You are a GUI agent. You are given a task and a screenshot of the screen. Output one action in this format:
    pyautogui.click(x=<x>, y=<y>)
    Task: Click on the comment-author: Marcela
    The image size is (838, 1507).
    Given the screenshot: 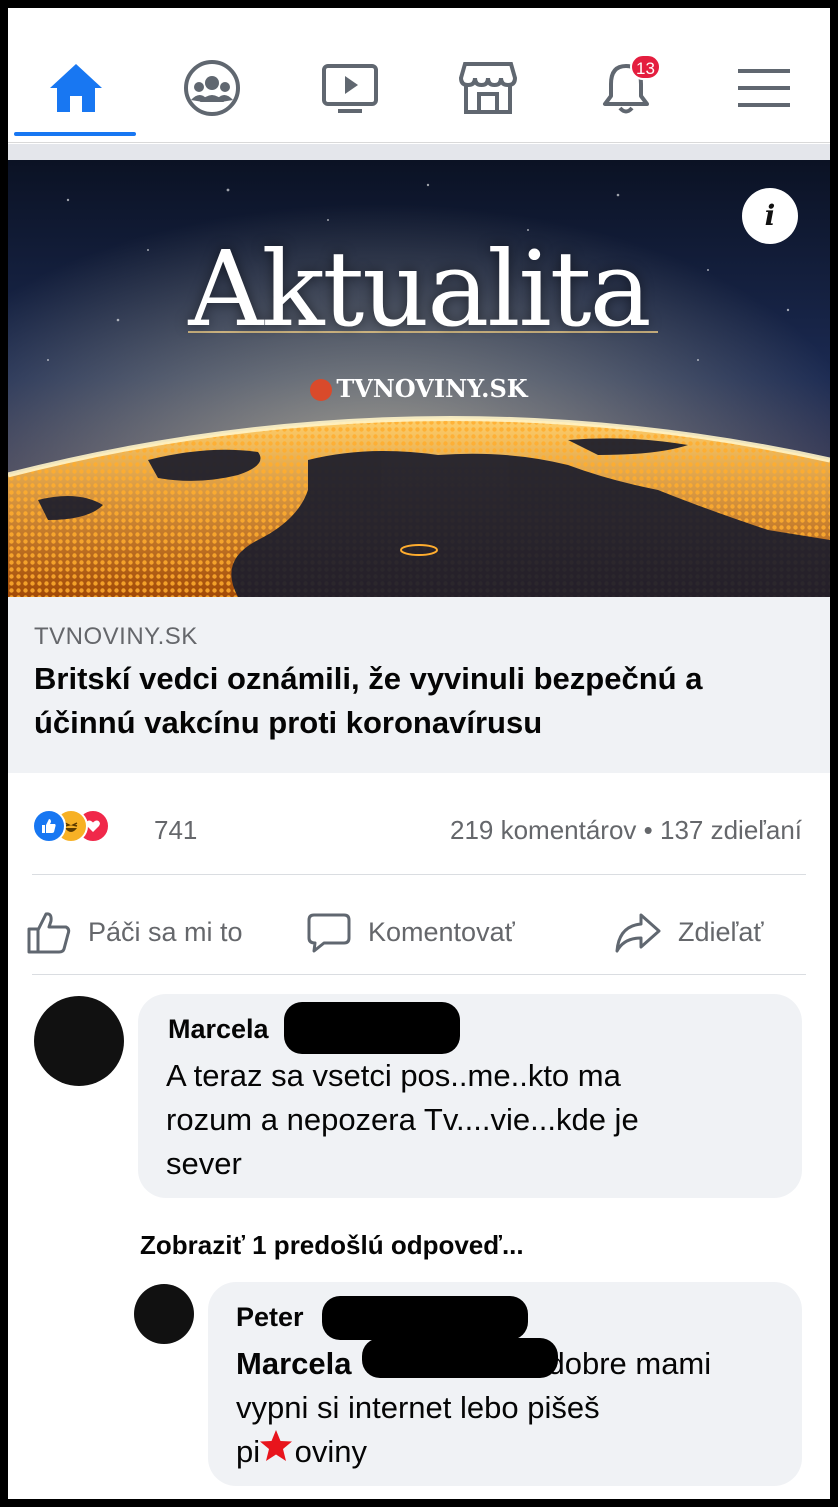 What is the action you would take?
    pyautogui.click(x=218, y=1029)
    